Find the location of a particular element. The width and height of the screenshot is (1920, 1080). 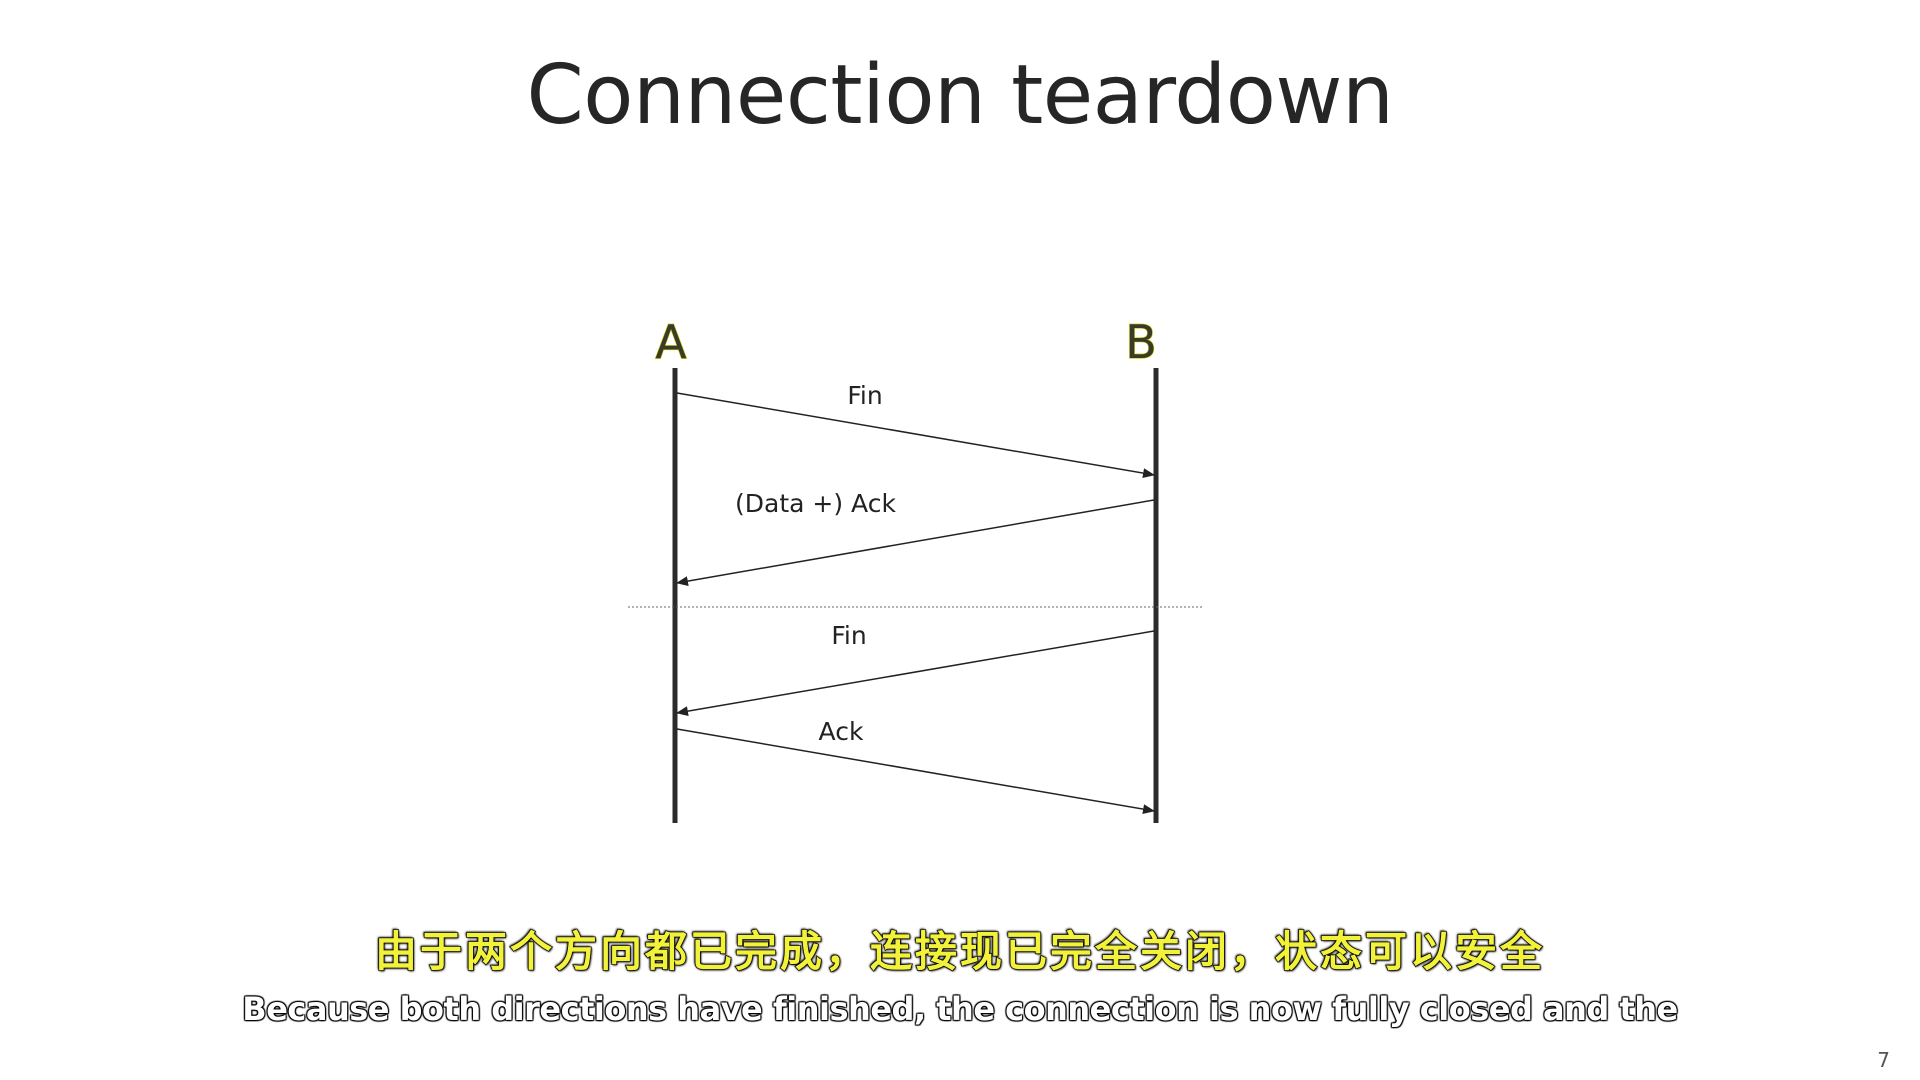

message-arrow-ack is located at coordinates (915, 771).